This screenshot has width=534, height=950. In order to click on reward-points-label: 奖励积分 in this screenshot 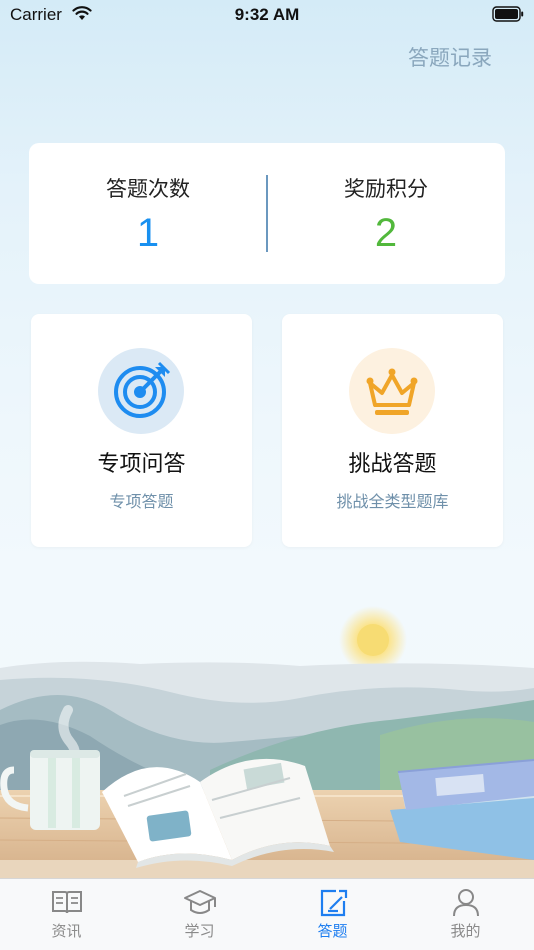, I will do `click(386, 189)`.